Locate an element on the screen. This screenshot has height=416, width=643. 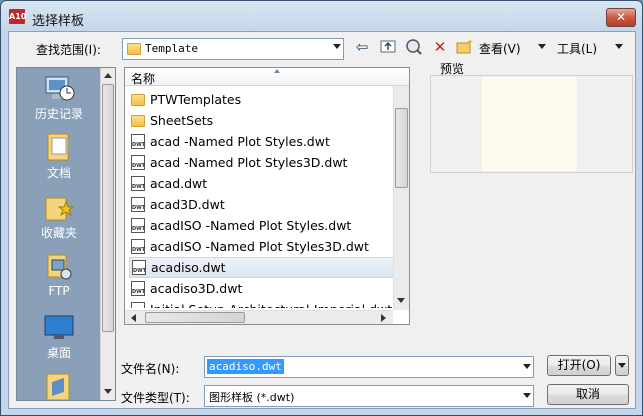
column-header-label: 名称 is located at coordinates (143, 79).